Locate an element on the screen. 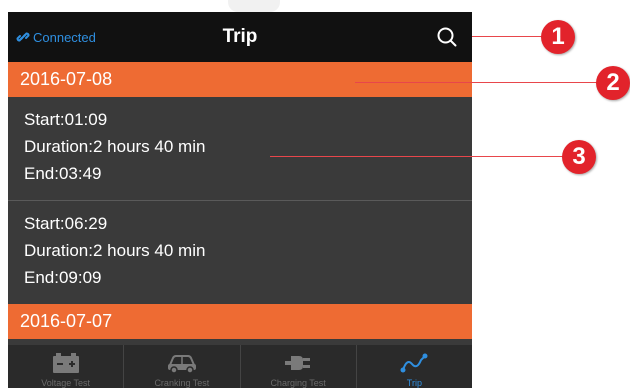  tab-label: Trip is located at coordinates (414, 383).